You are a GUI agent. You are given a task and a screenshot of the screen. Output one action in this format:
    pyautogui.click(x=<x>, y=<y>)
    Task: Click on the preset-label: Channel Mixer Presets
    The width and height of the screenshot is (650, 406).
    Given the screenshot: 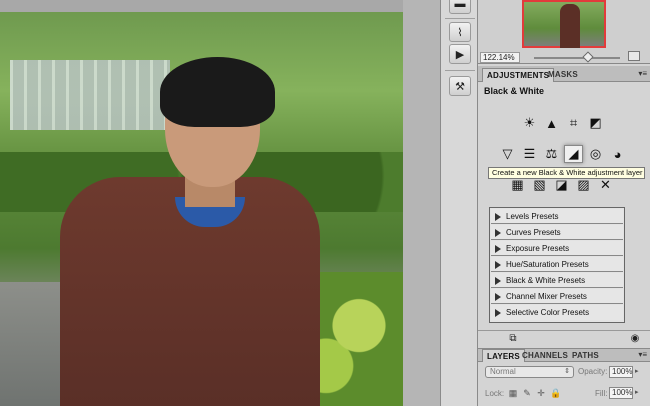 What is the action you would take?
    pyautogui.click(x=546, y=296)
    